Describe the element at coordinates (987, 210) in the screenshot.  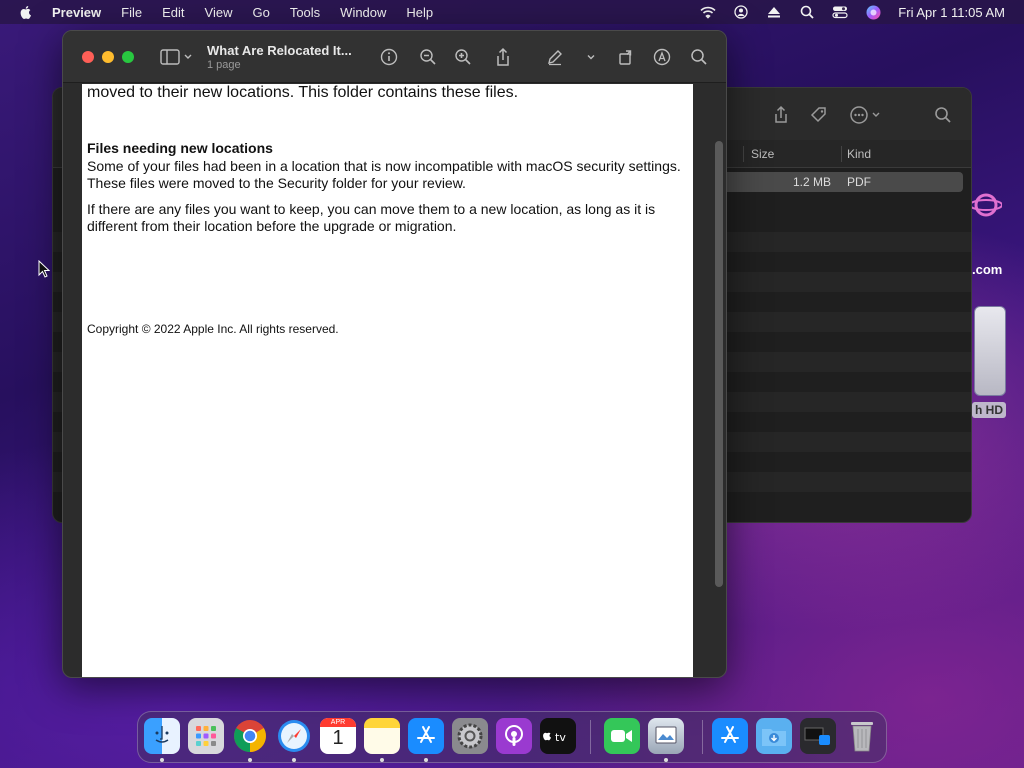
I see `desktop-app-icon` at that location.